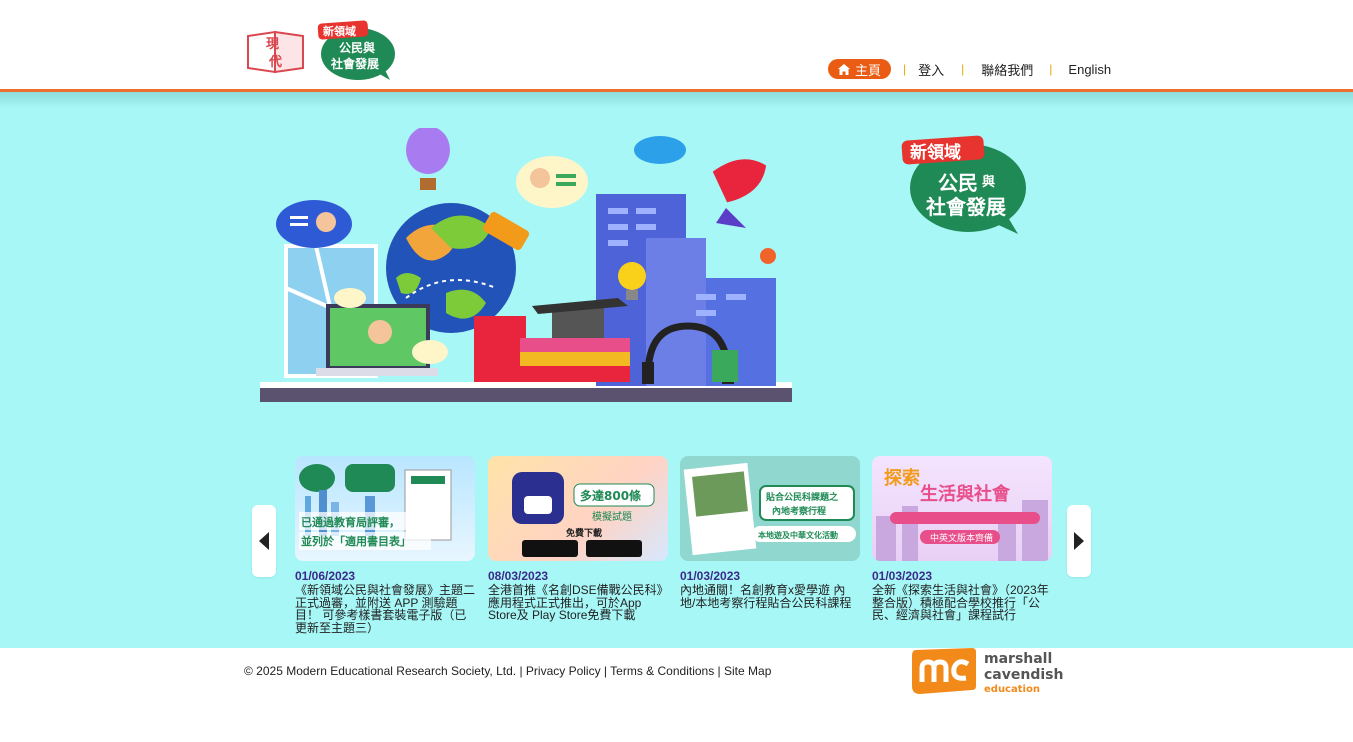 The width and height of the screenshot is (1353, 742). Describe the element at coordinates (797, 535) in the screenshot. I see `news-card-img-line3: 本地遊及中華文化活動` at that location.